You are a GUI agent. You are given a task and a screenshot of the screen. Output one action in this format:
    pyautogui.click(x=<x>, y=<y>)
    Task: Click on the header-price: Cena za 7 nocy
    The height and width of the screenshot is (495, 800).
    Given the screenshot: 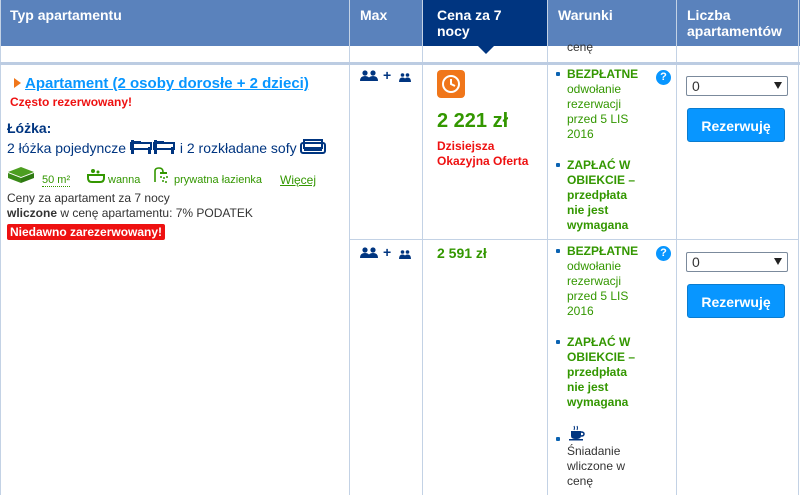 What is the action you would take?
    pyautogui.click(x=485, y=27)
    